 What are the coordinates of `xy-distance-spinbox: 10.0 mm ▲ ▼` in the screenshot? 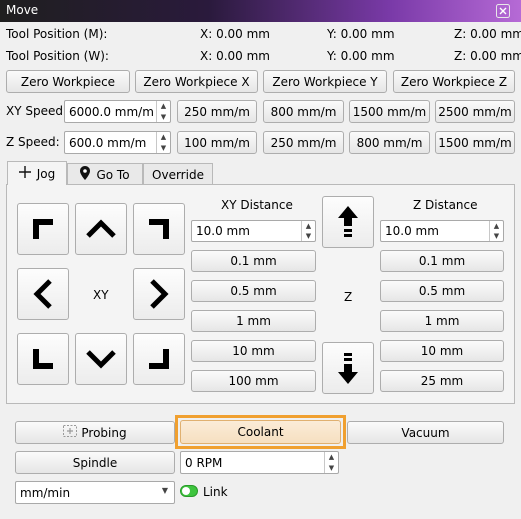 It's located at (253, 231).